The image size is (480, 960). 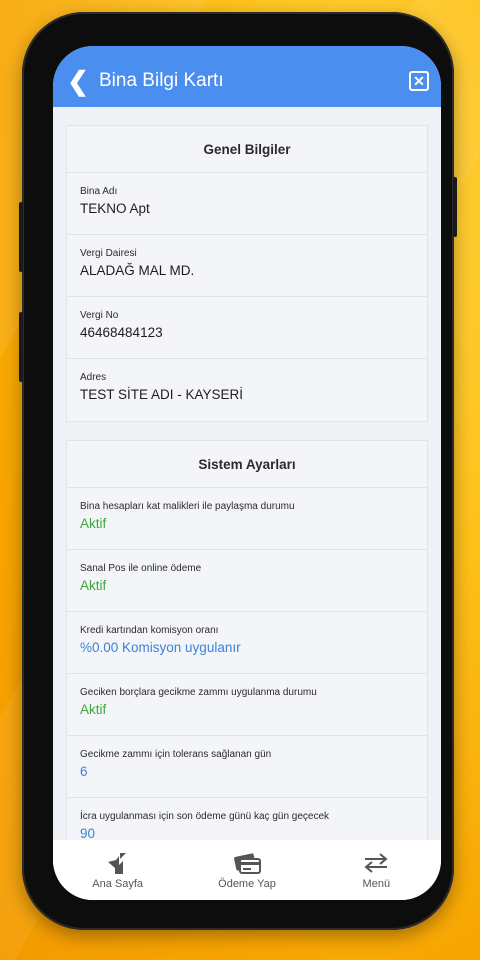 I want to click on close-icon: ✕, so click(x=419, y=80).